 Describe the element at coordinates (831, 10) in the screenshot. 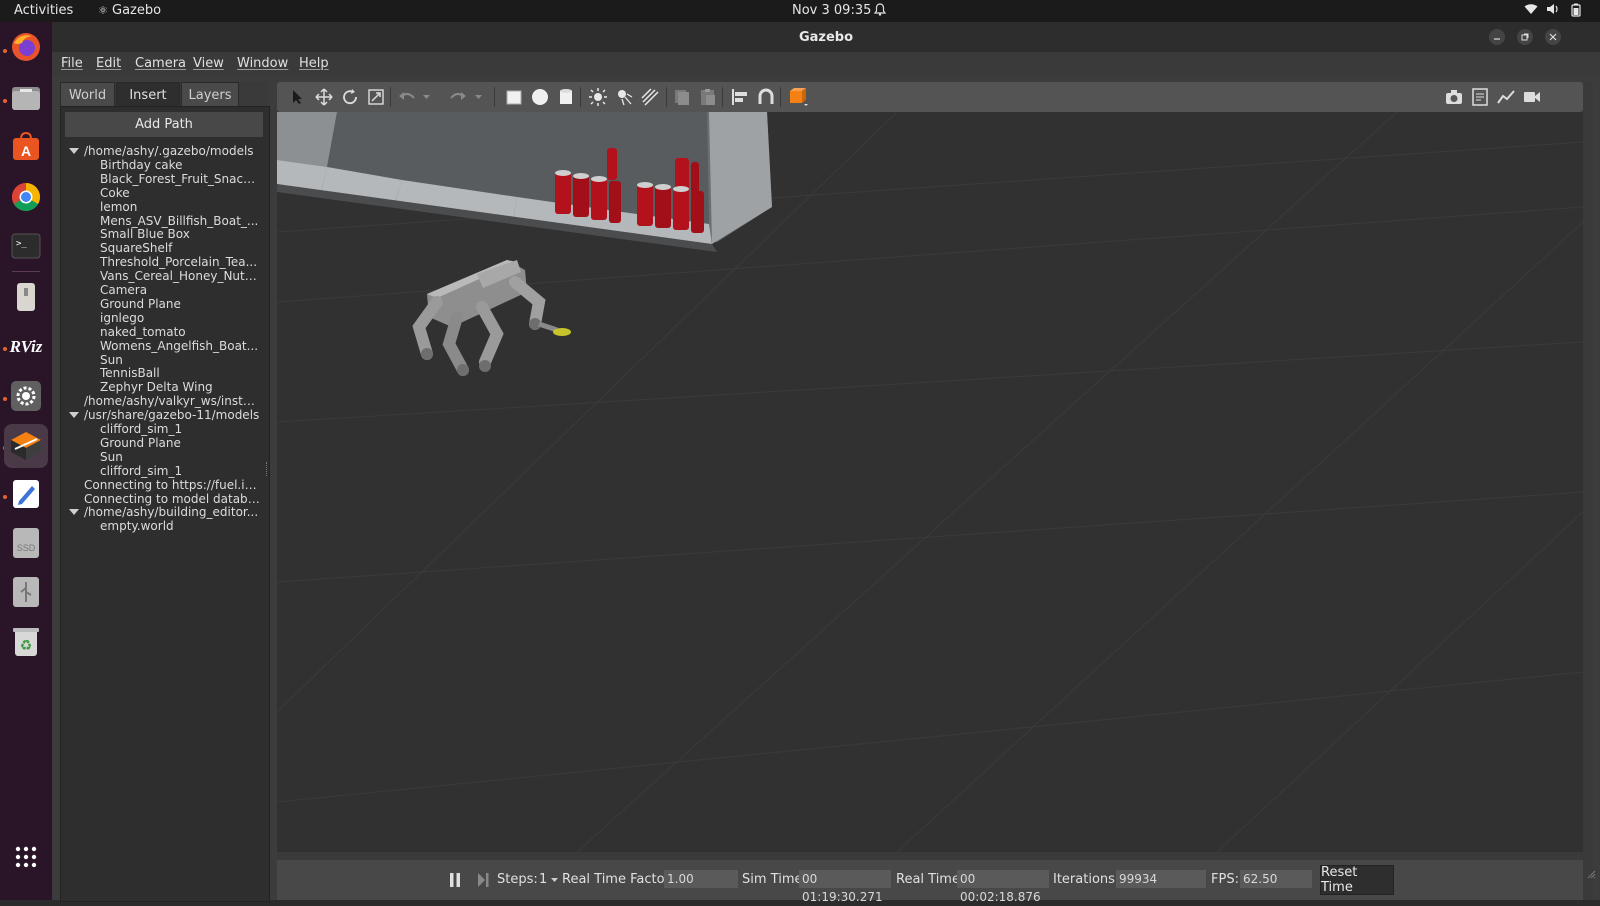

I see `clock: Nov 3 09:35` at that location.